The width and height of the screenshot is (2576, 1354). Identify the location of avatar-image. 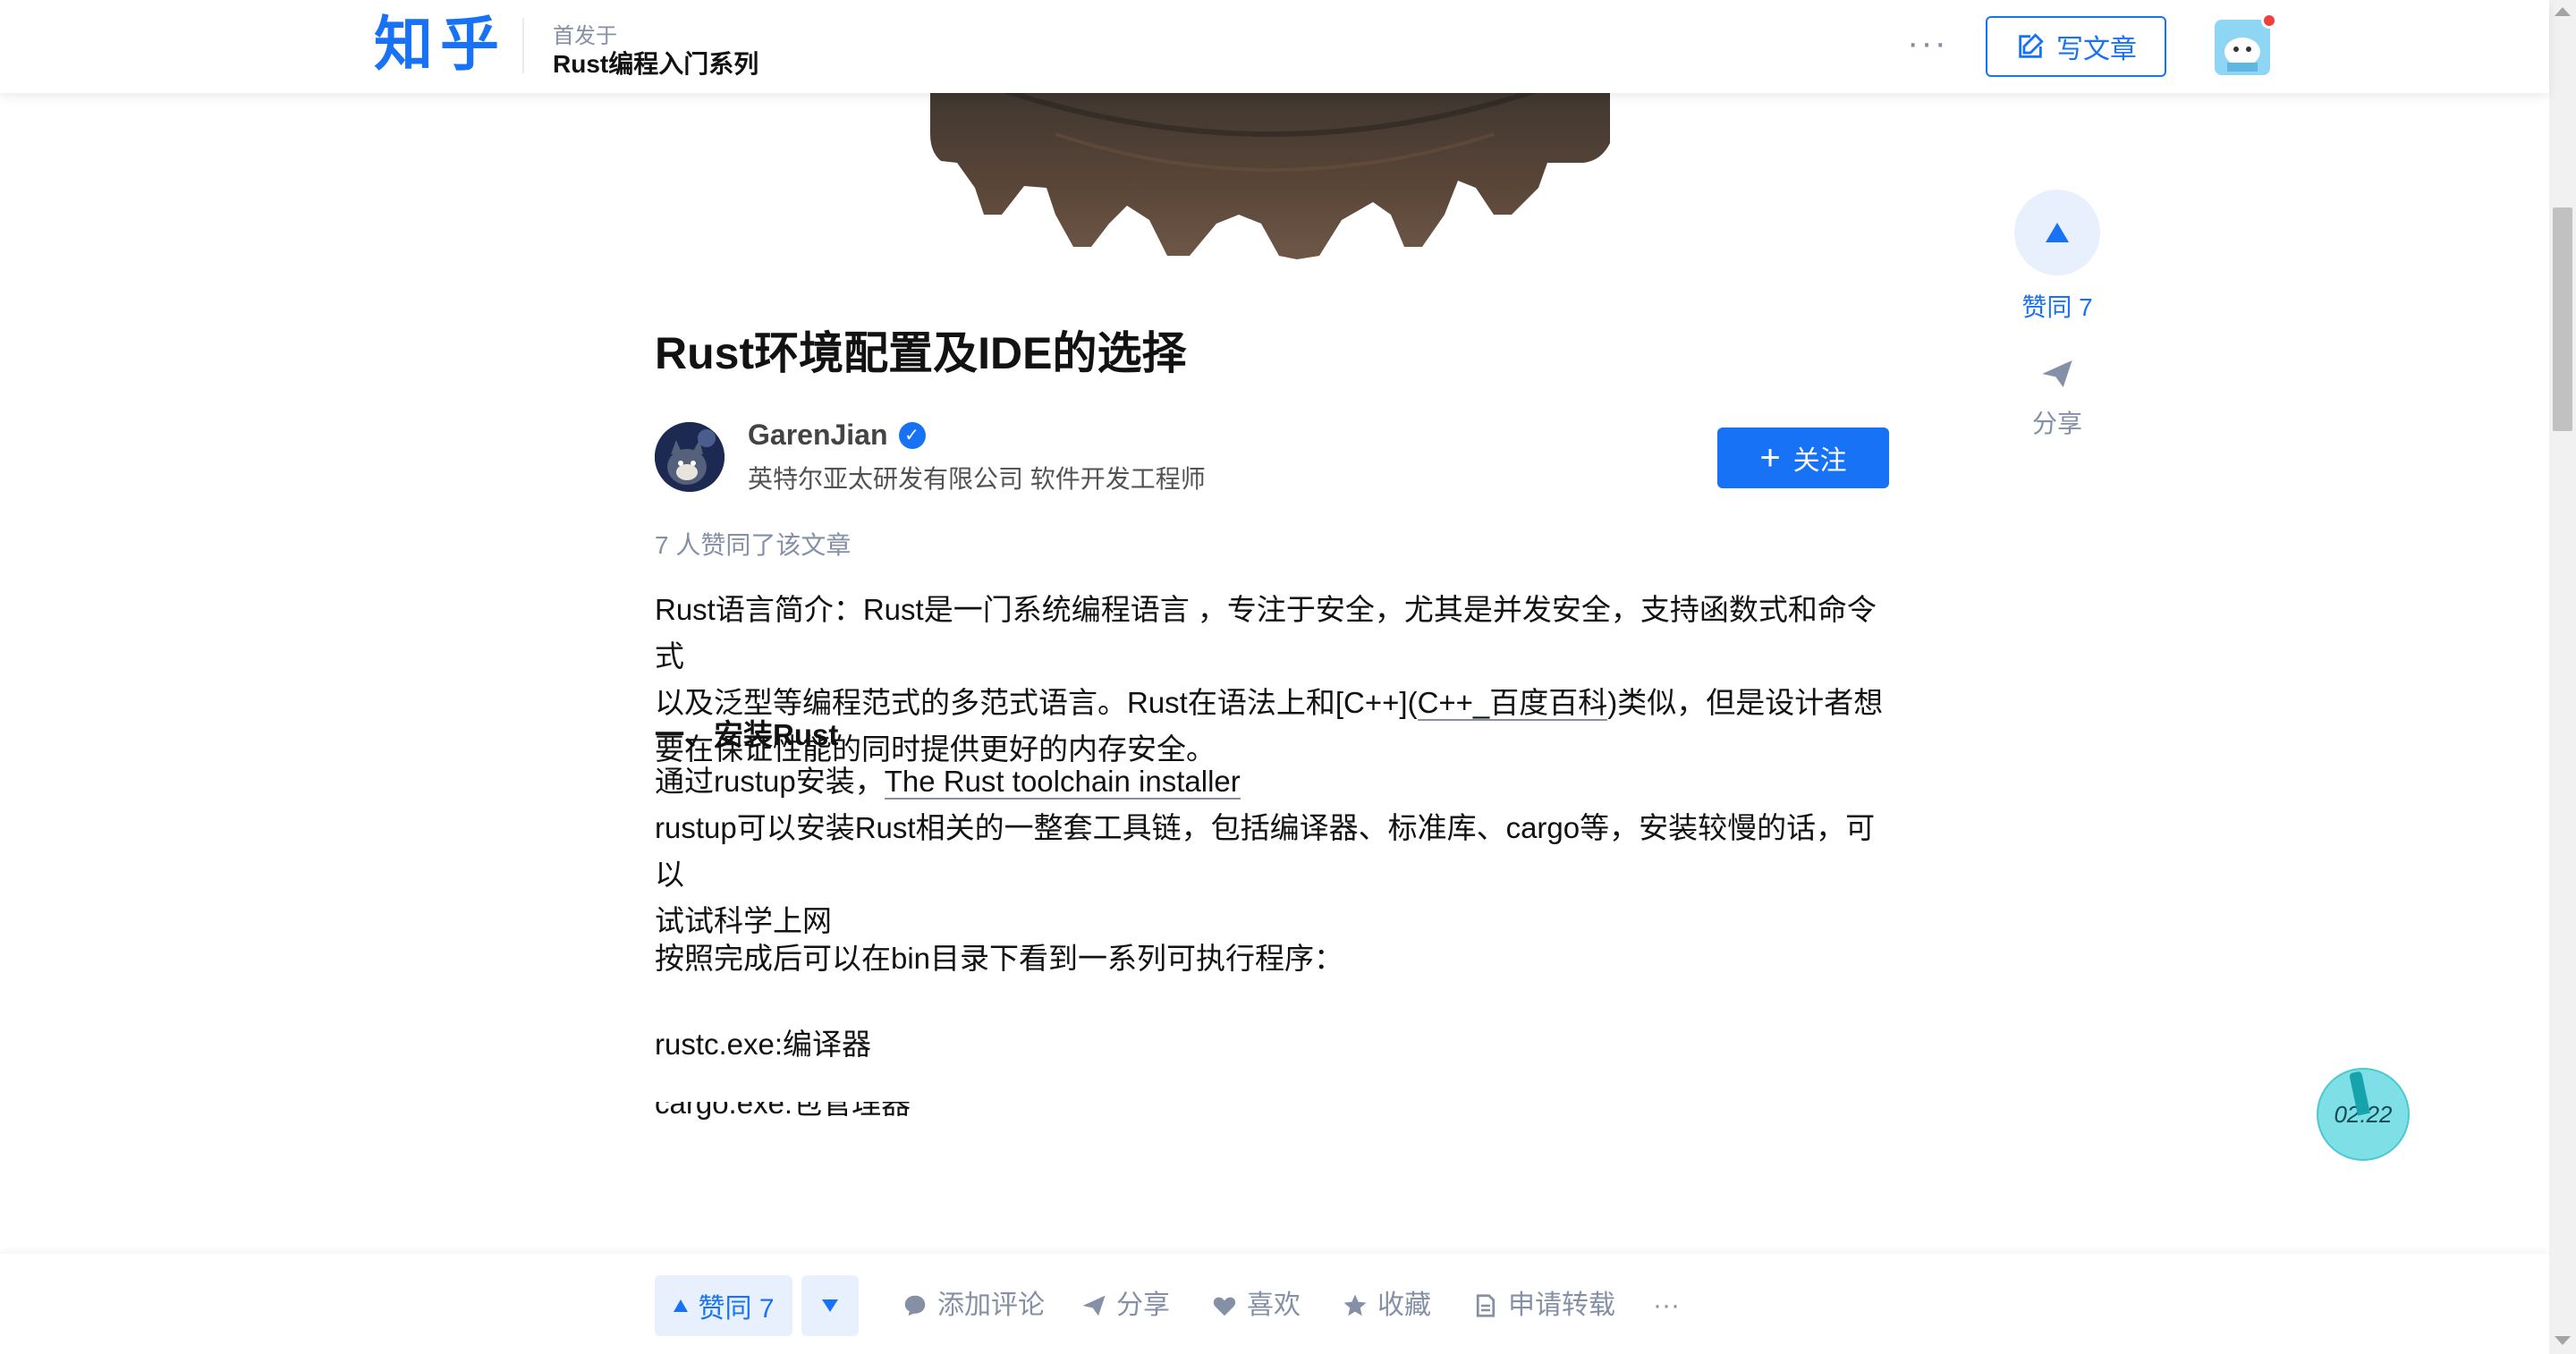
(2242, 47).